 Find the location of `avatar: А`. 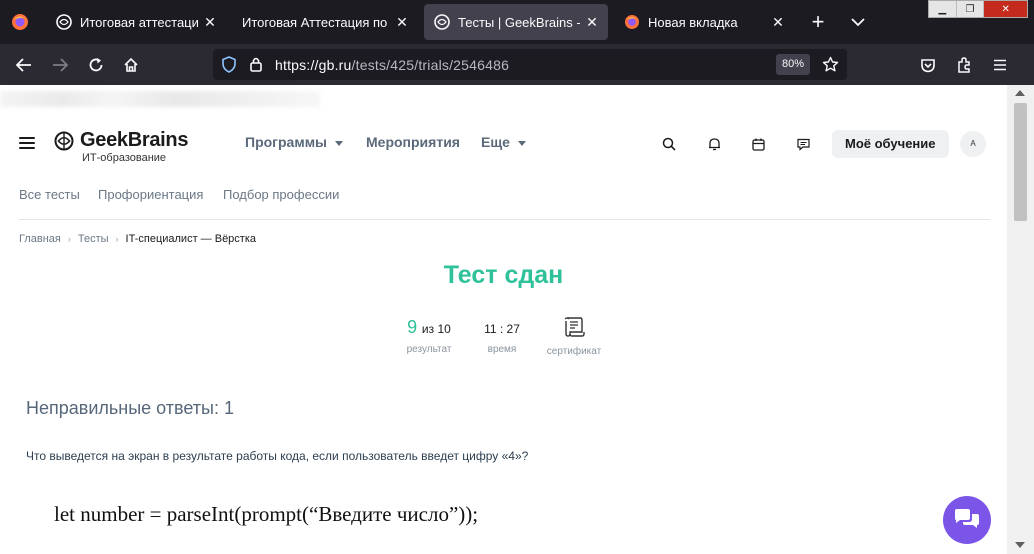

avatar: А is located at coordinates (973, 144).